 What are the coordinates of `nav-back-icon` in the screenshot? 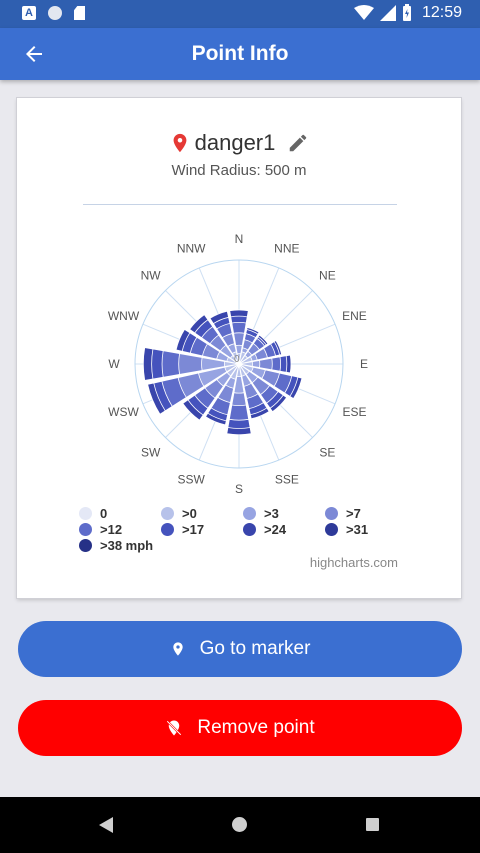 It's located at (106, 825).